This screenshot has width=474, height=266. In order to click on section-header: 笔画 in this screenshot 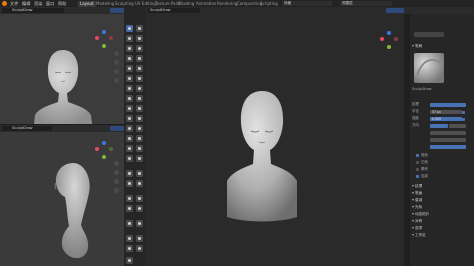, I will do `click(442, 193)`.